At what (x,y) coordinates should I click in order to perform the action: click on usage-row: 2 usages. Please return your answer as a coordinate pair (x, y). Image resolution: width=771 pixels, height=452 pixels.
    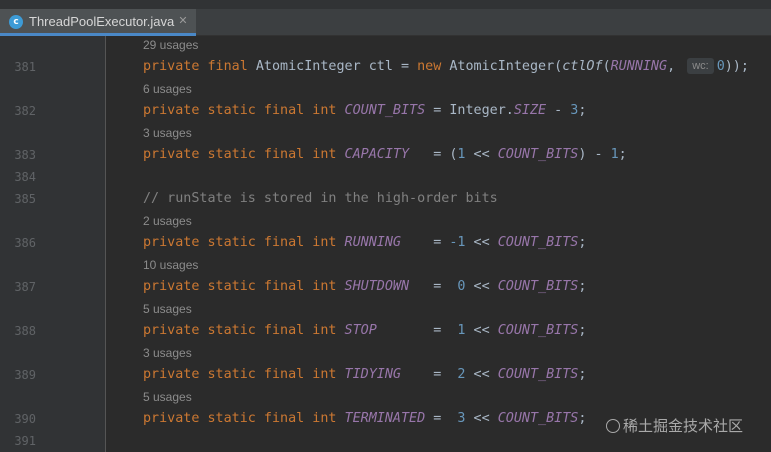
    Looking at the image, I should click on (385, 221).